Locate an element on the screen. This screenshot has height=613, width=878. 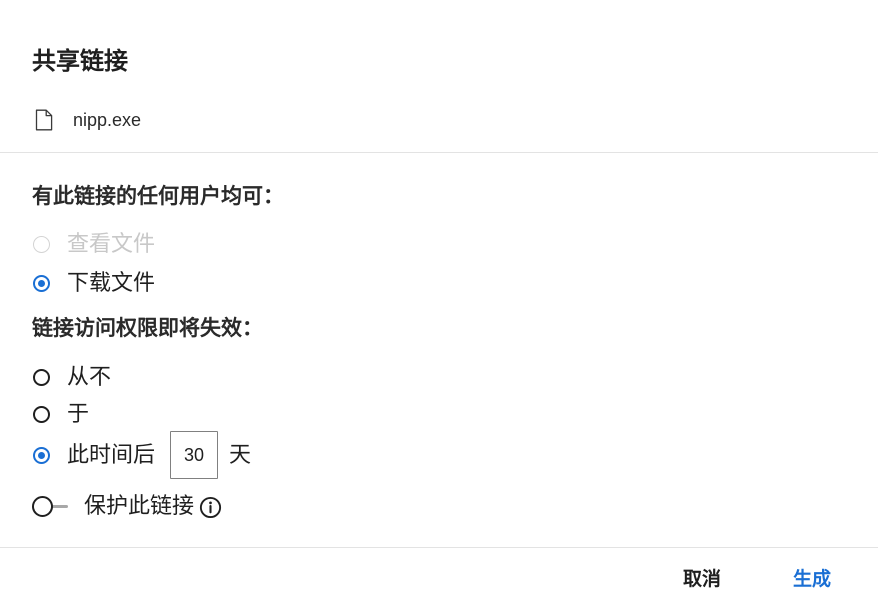
protect-link-row: 保护此链接 is located at coordinates (127, 506).